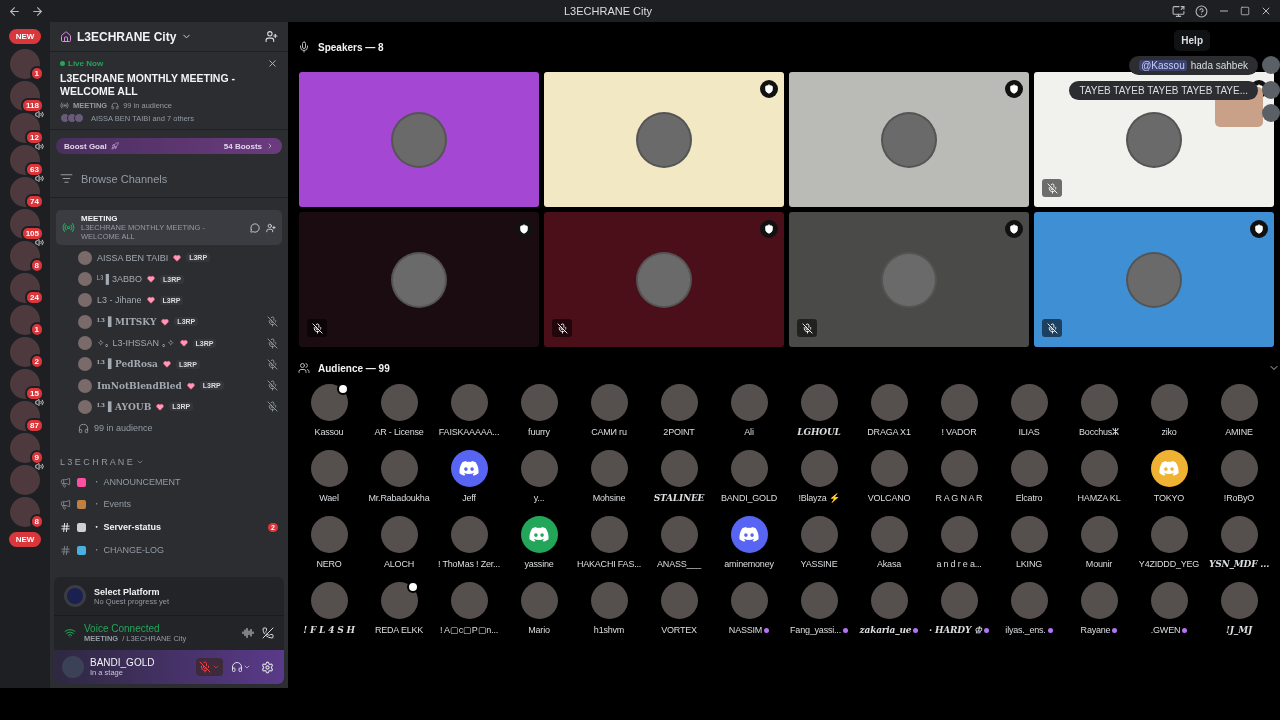  What do you see at coordinates (255, 227) in the screenshot?
I see `chat-icon` at bounding box center [255, 227].